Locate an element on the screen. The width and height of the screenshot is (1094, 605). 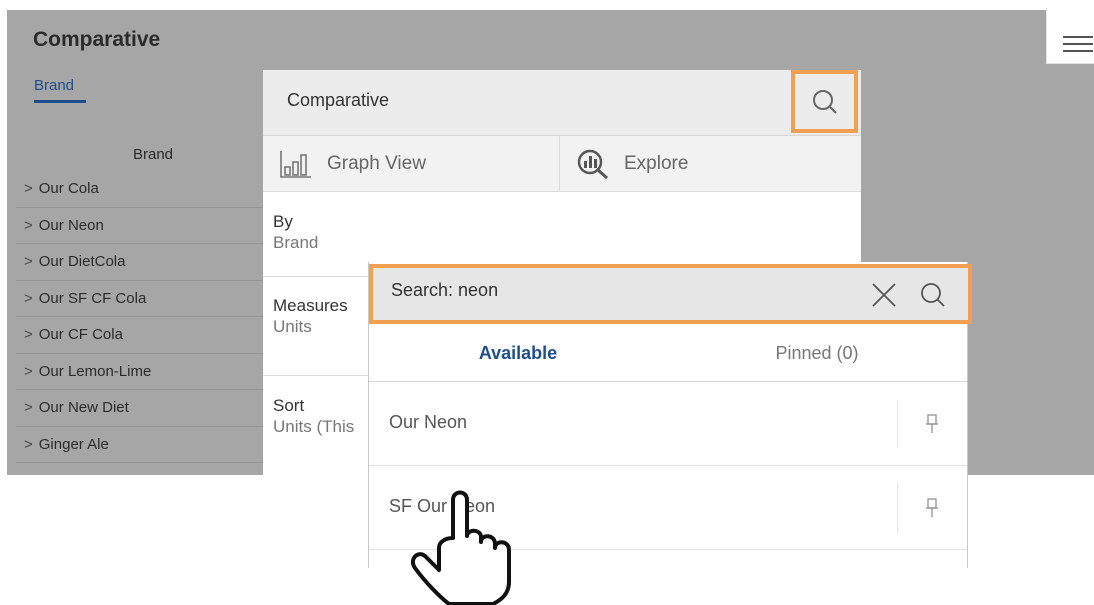
brand-row-our-sf-cf-cola: > Our SF CF Cola is located at coordinates (141, 299).